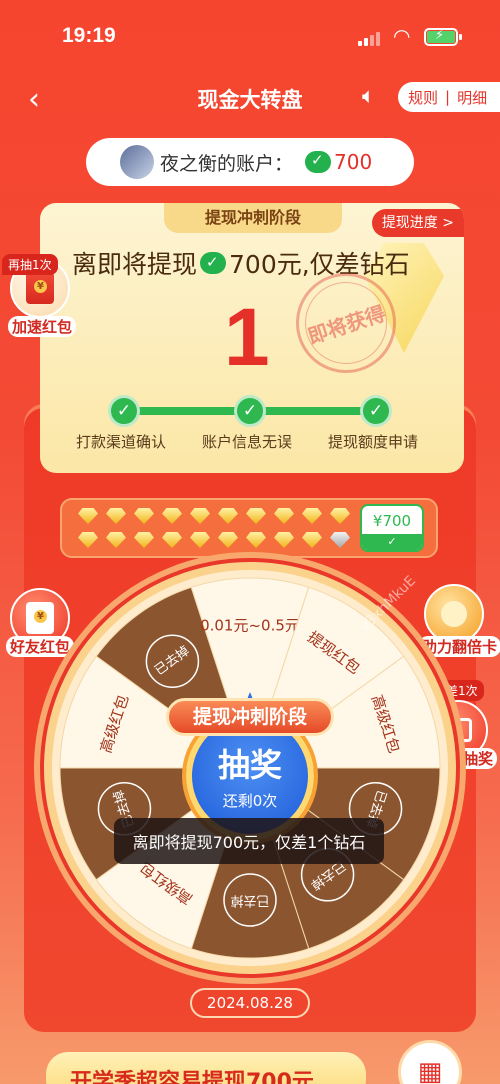 This screenshot has height=1084, width=500. Describe the element at coordinates (368, 96) in the screenshot. I see `speaker-icon: 🔈︎` at that location.